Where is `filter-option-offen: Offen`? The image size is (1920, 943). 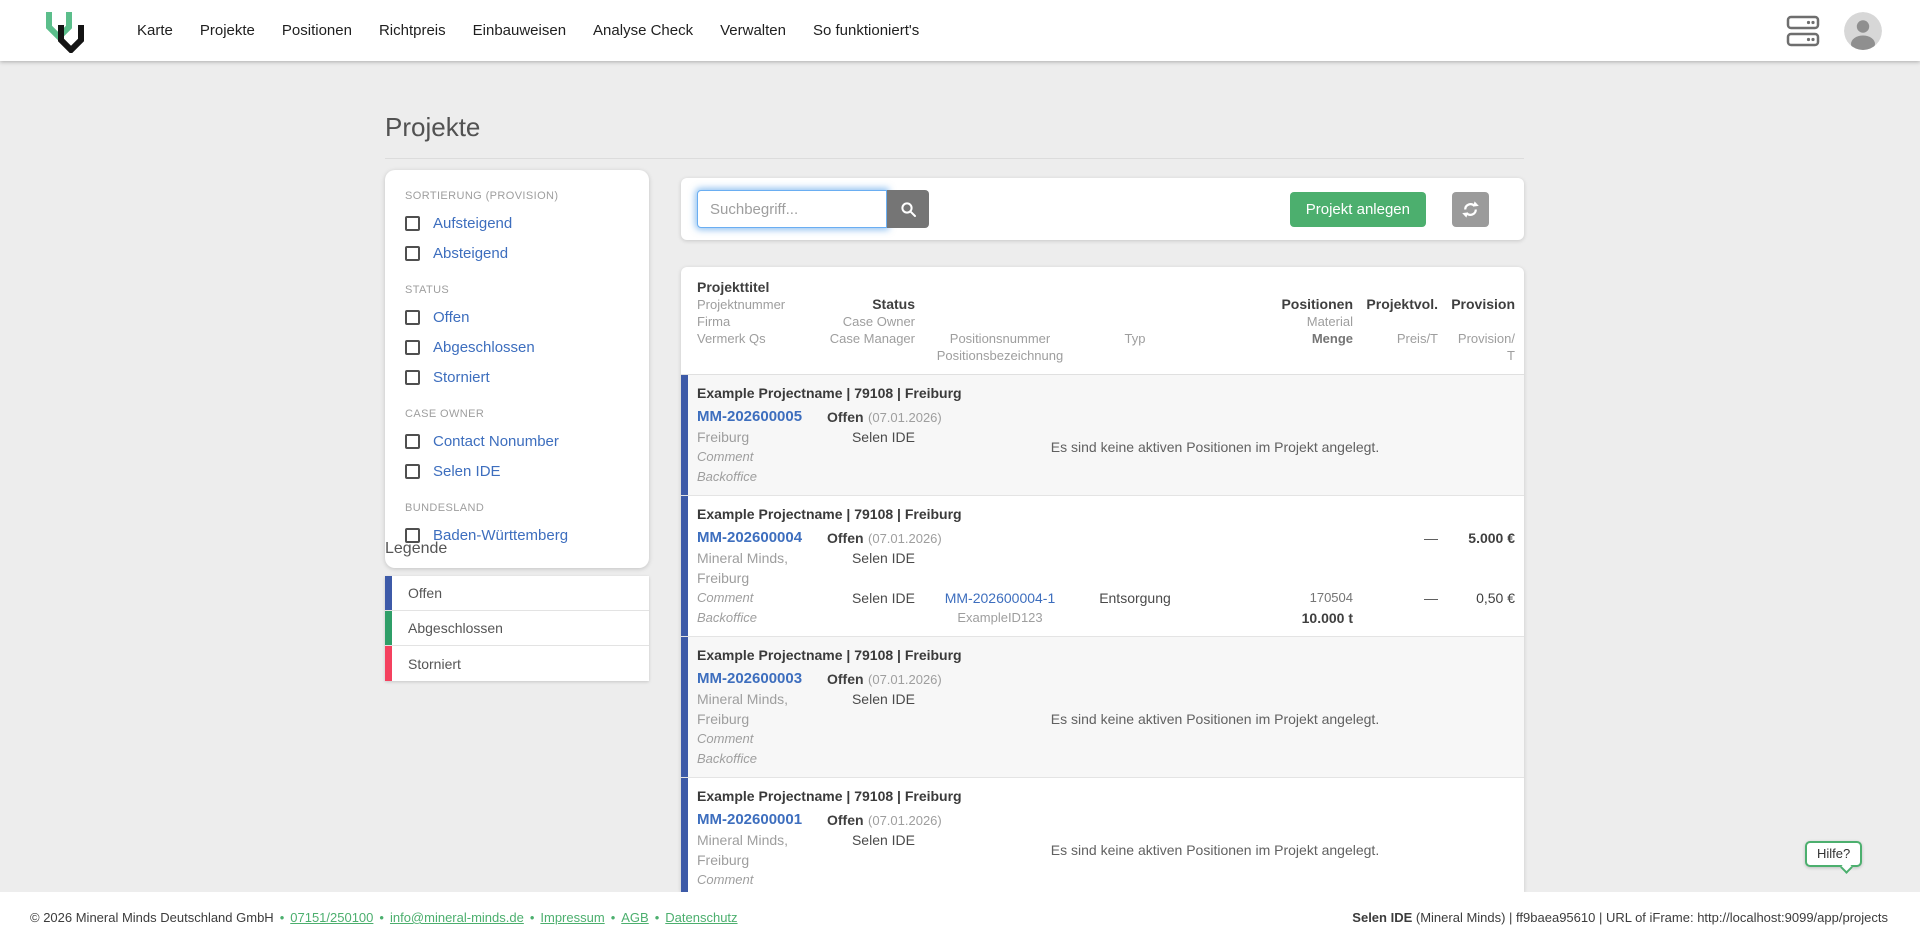 filter-option-offen: Offen is located at coordinates (517, 317).